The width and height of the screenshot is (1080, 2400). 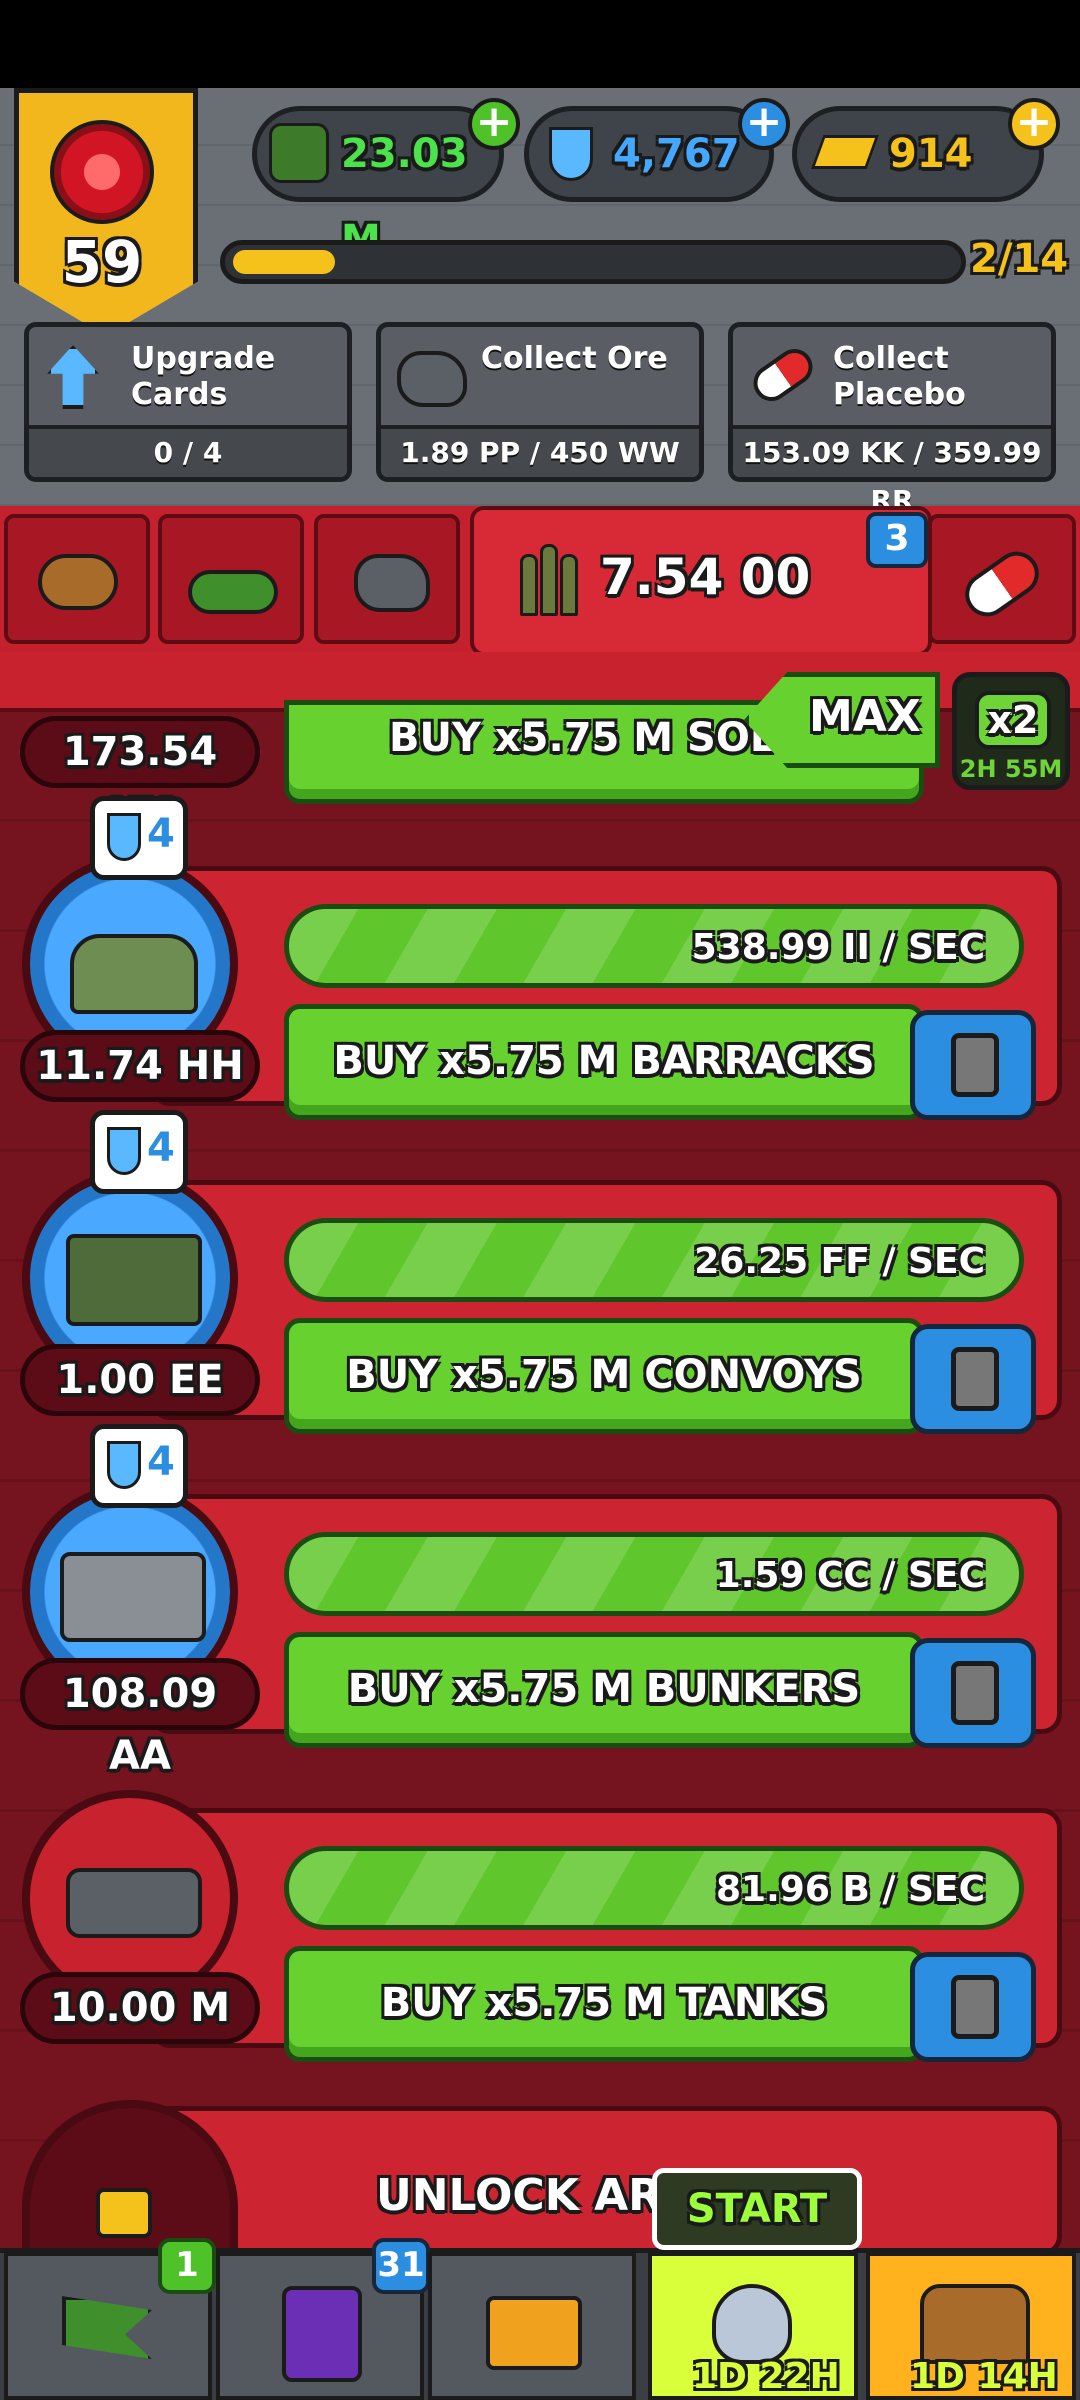 I want to click on tab-land, so click(x=231, y=579).